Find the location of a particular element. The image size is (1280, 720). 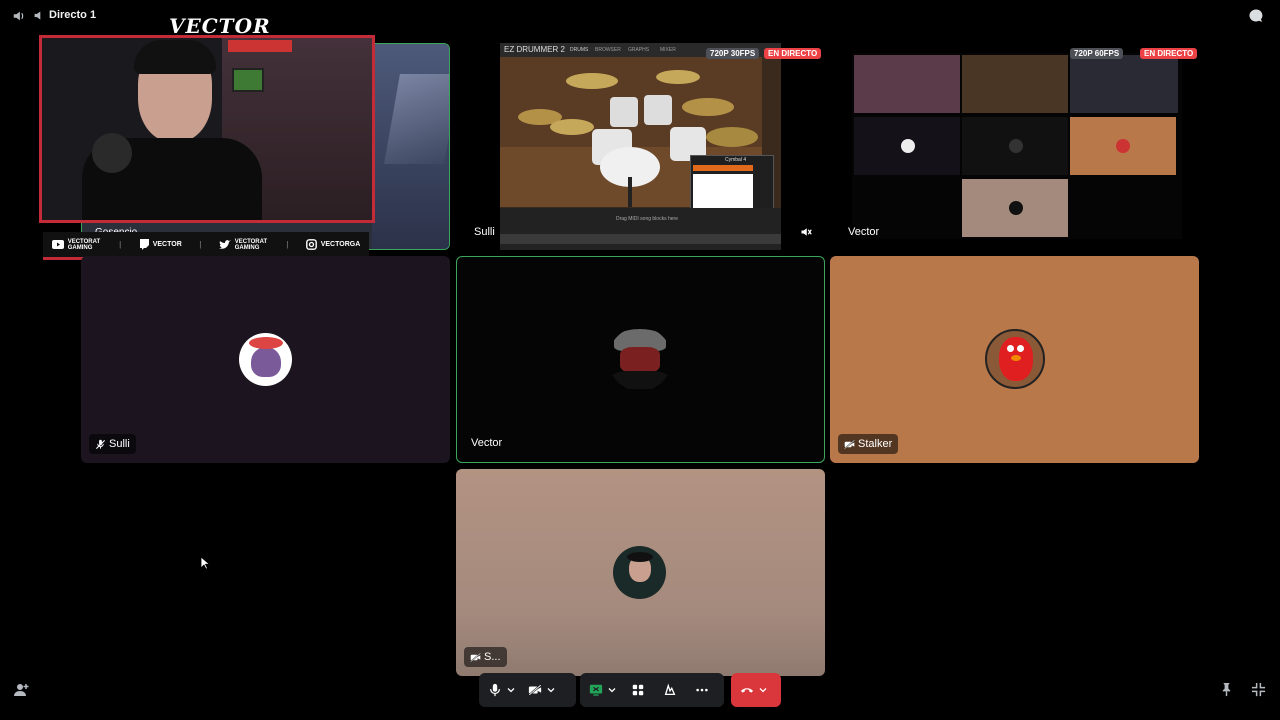

name-tag-vector: Vector is located at coordinates (487, 443).